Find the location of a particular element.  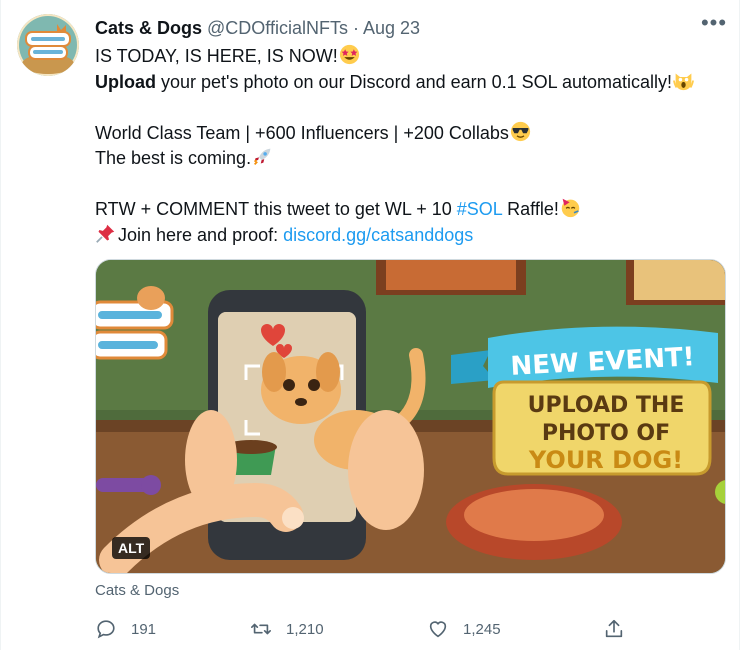

tweet-actions: 191 1,210 1,245 is located at coordinates (365, 631).